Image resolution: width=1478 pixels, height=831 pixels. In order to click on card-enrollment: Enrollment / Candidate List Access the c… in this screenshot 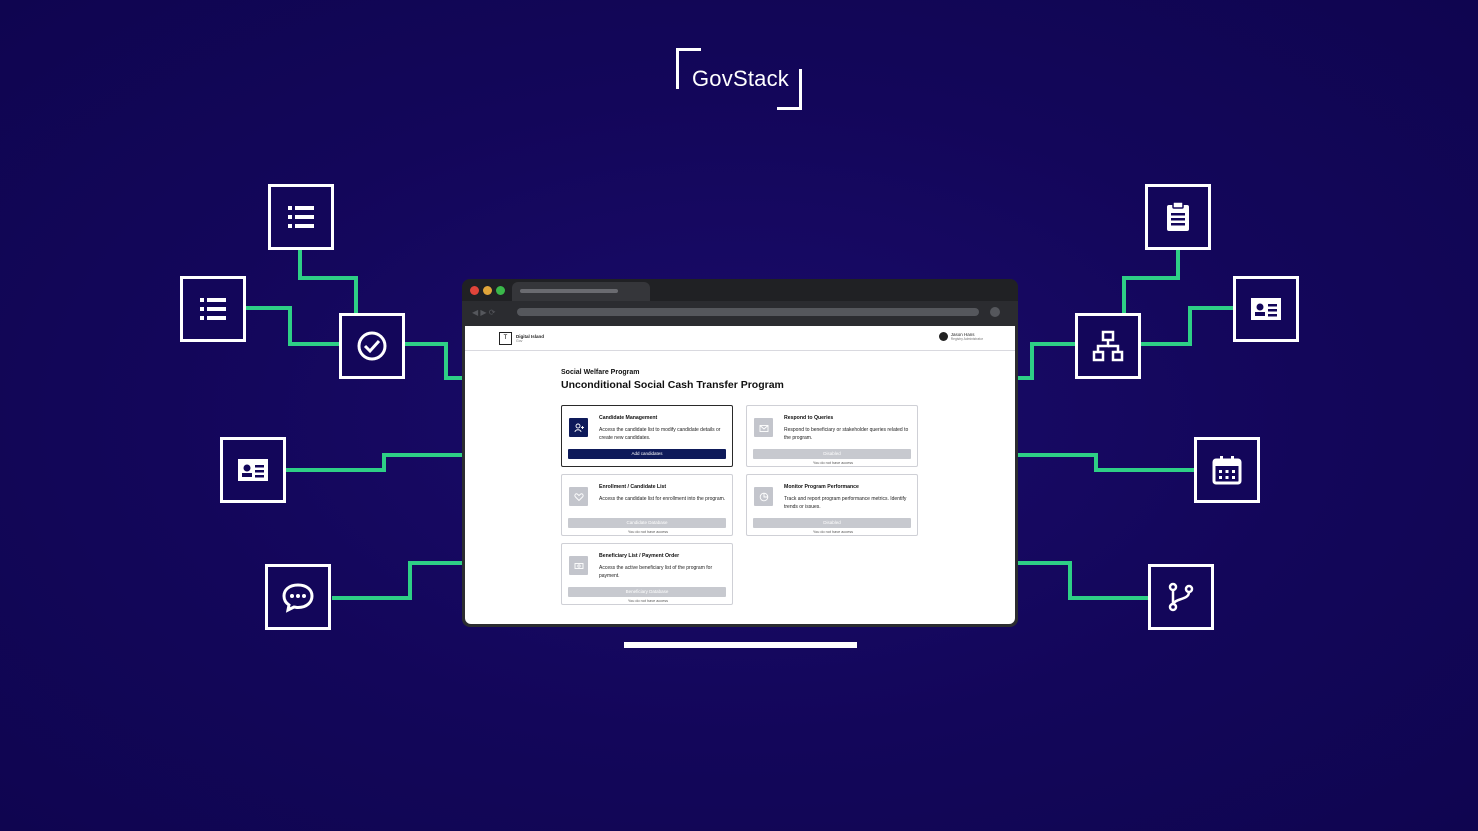, I will do `click(647, 505)`.